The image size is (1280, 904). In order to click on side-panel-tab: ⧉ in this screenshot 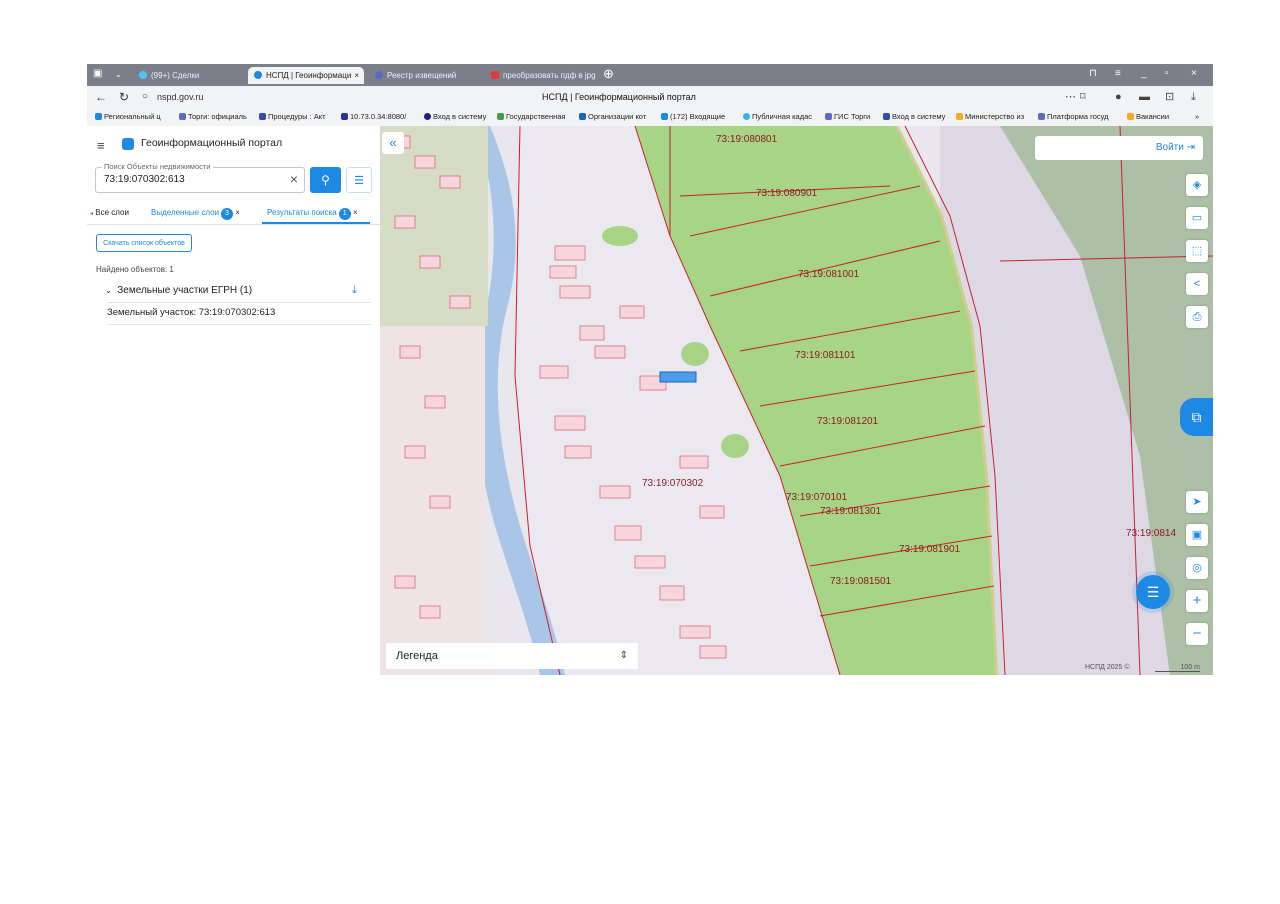, I will do `click(1196, 417)`.